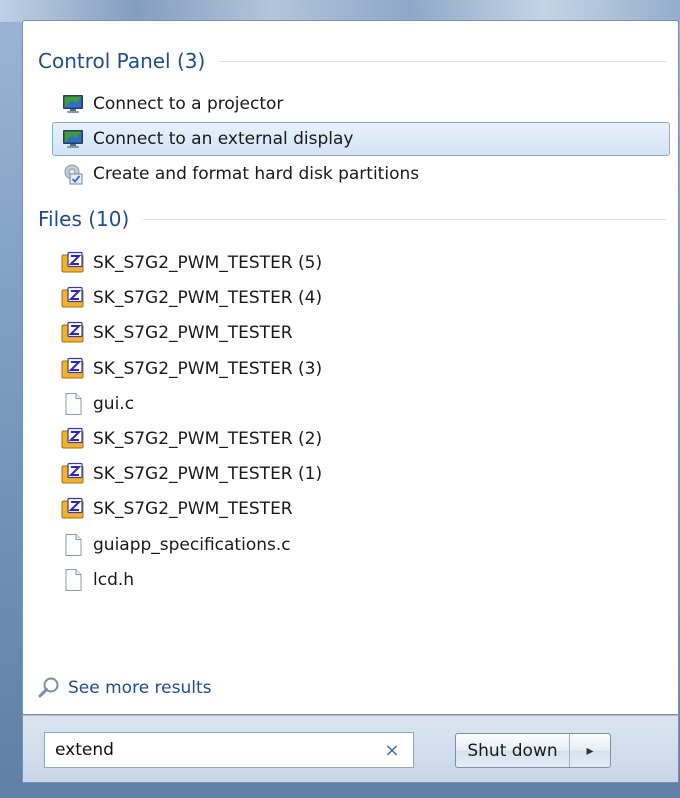 The height and width of the screenshot is (798, 680). What do you see at coordinates (361, 139) in the screenshot?
I see `result-connect-external-display: Connect to an external display` at bounding box center [361, 139].